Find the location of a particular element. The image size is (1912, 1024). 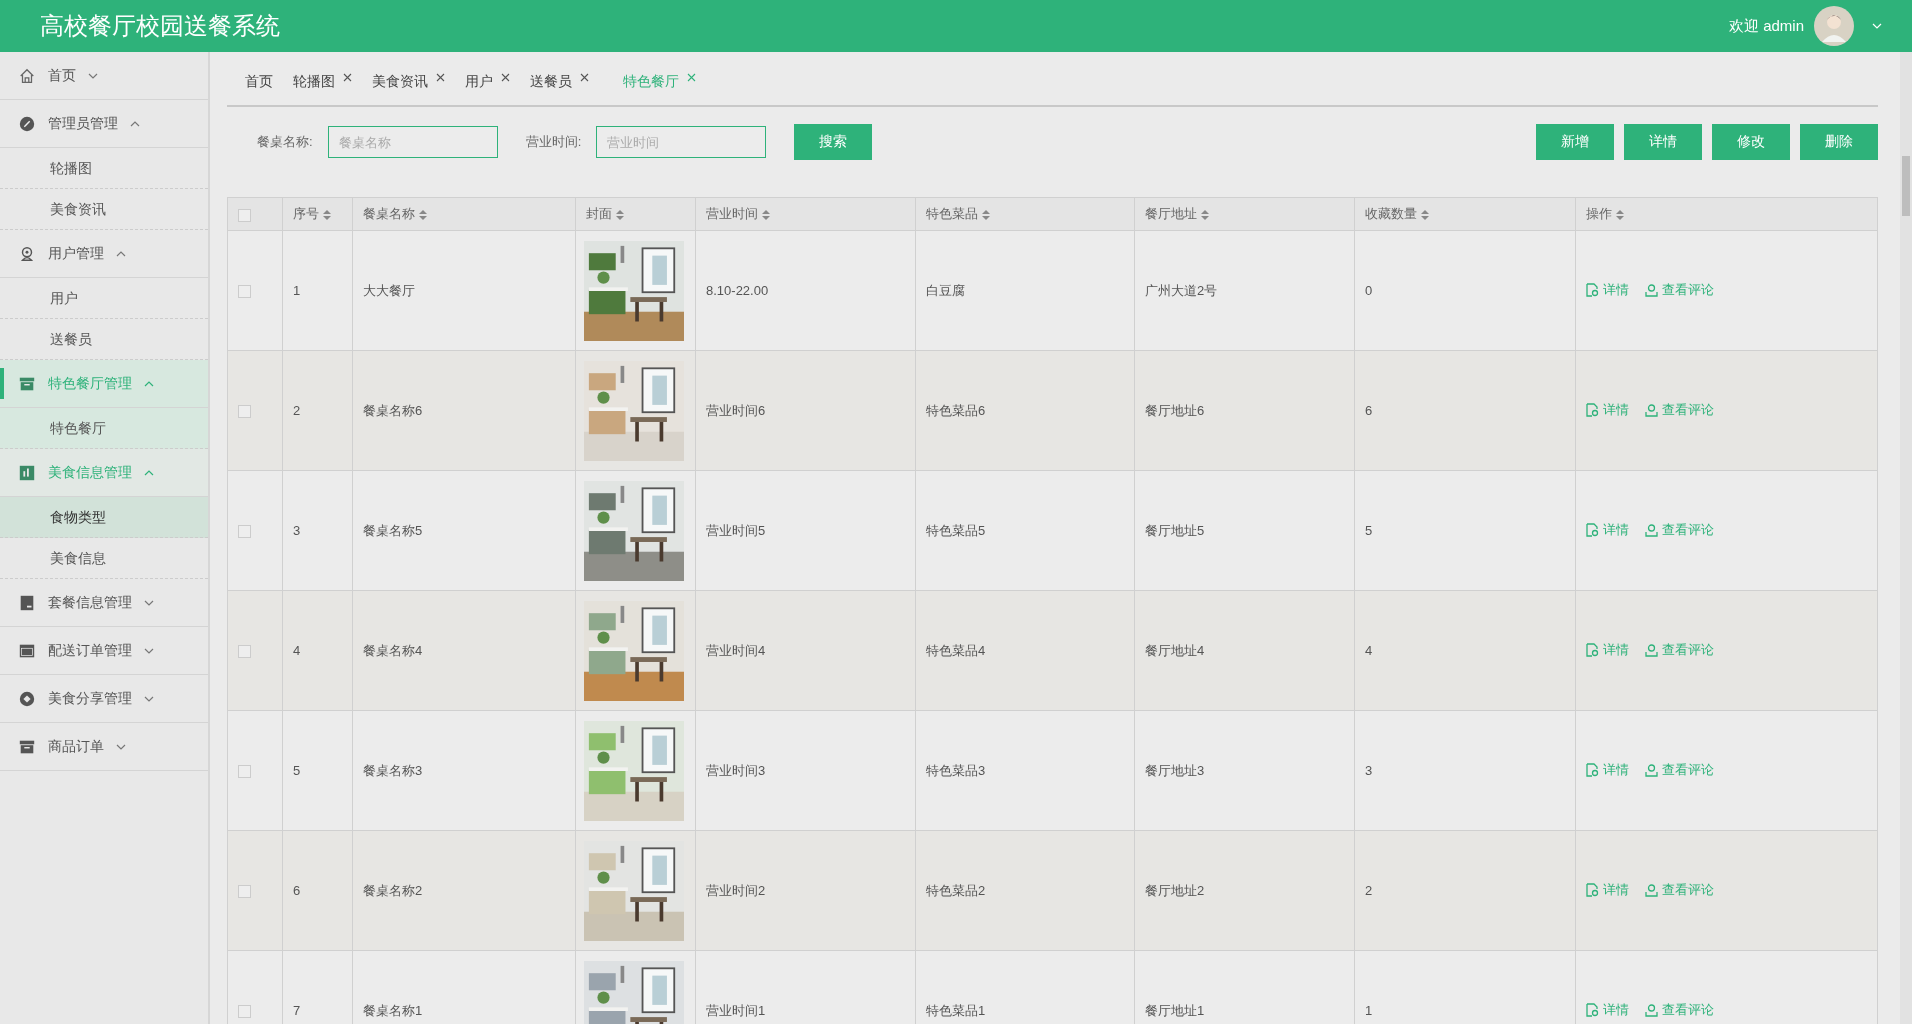

avatar-icon is located at coordinates (1834, 26).